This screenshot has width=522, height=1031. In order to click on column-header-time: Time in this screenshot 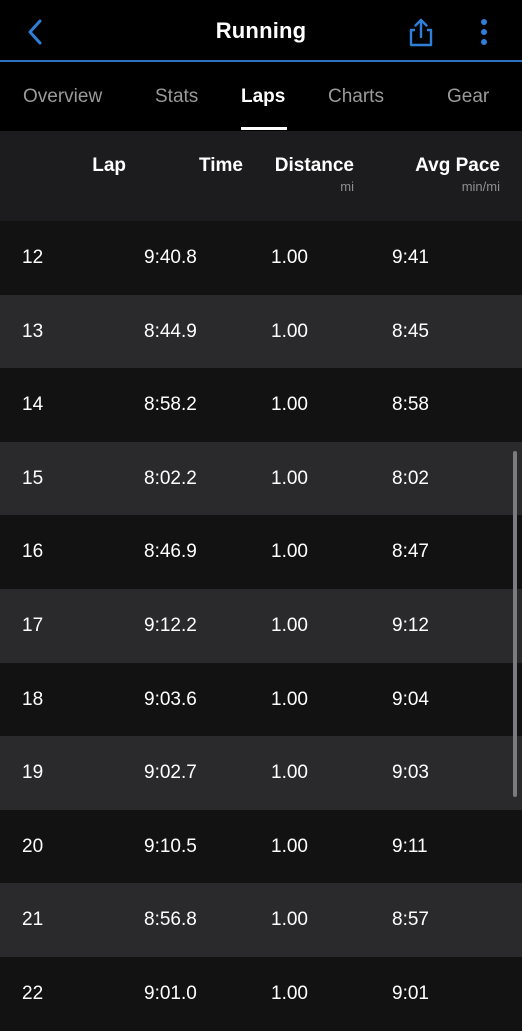, I will do `click(220, 165)`.